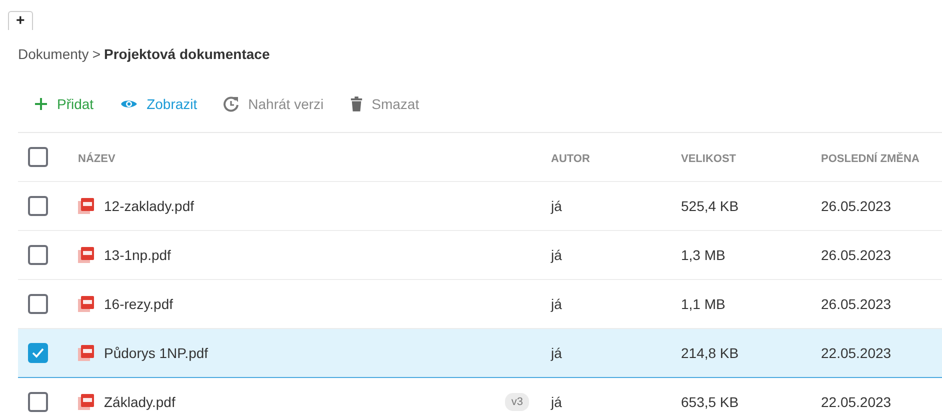 The width and height of the screenshot is (942, 419). What do you see at coordinates (137, 255) in the screenshot?
I see `file-name: 13-1np.pdf` at bounding box center [137, 255].